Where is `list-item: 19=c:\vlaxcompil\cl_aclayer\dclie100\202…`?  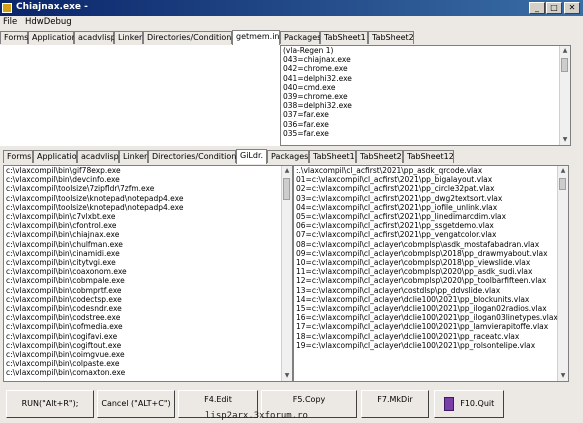
list-item: 19=c:\vlaxcompil\cl_aclayer\dclie100\202… is located at coordinates (426, 345).